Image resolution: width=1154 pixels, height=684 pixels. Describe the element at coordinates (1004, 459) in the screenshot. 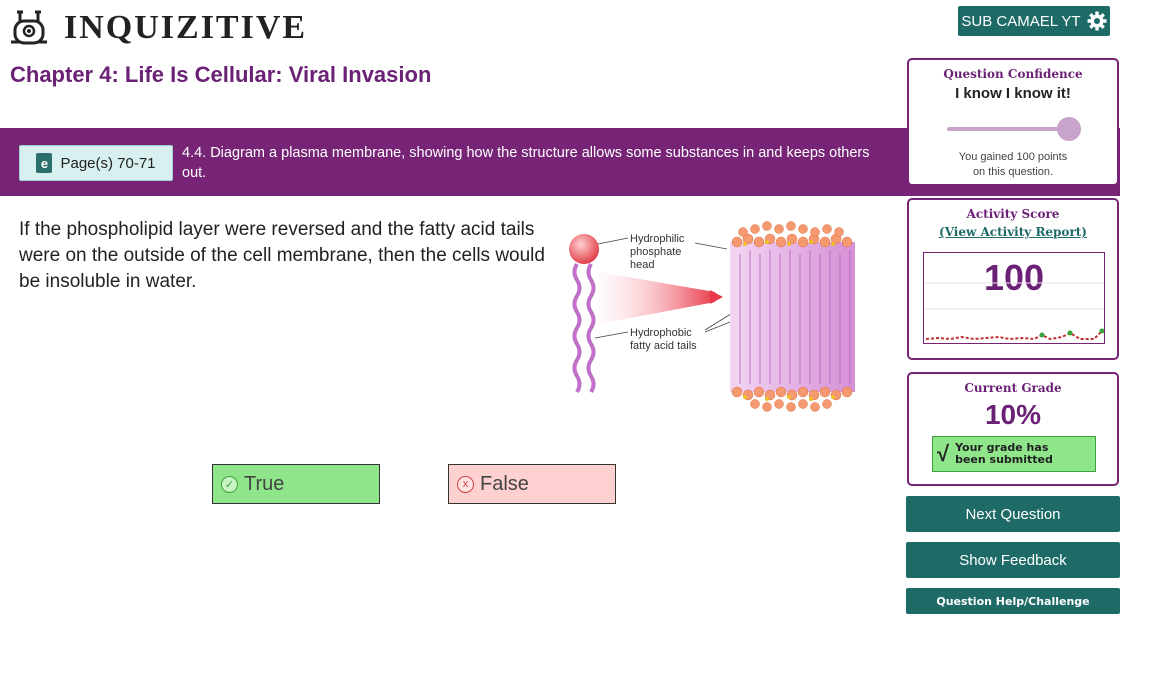

I see `grade-submitted-line2: been submitted` at that location.